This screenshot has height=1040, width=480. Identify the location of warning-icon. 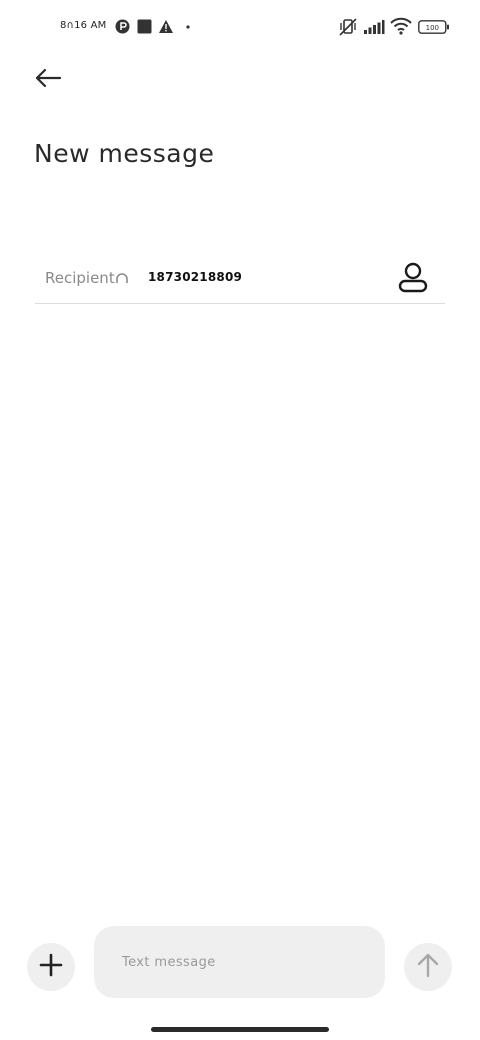
(166, 26).